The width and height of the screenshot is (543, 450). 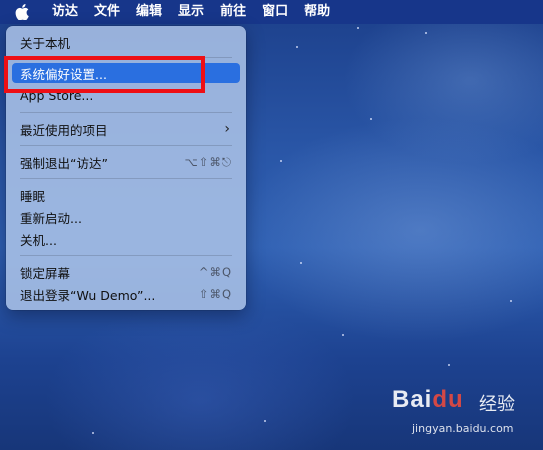 I want to click on menu-item-sleep: 睡眠, so click(x=126, y=195).